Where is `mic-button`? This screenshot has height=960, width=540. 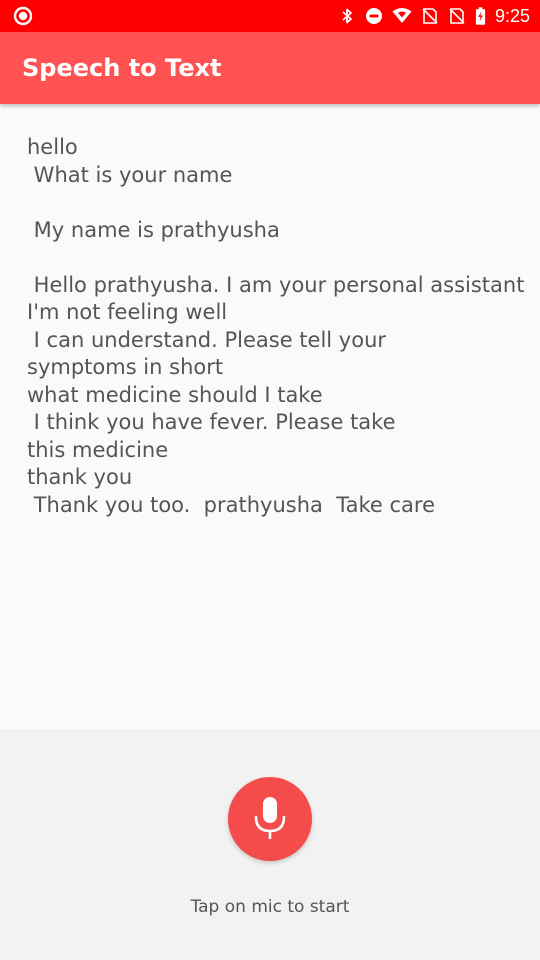
mic-button is located at coordinates (270, 819).